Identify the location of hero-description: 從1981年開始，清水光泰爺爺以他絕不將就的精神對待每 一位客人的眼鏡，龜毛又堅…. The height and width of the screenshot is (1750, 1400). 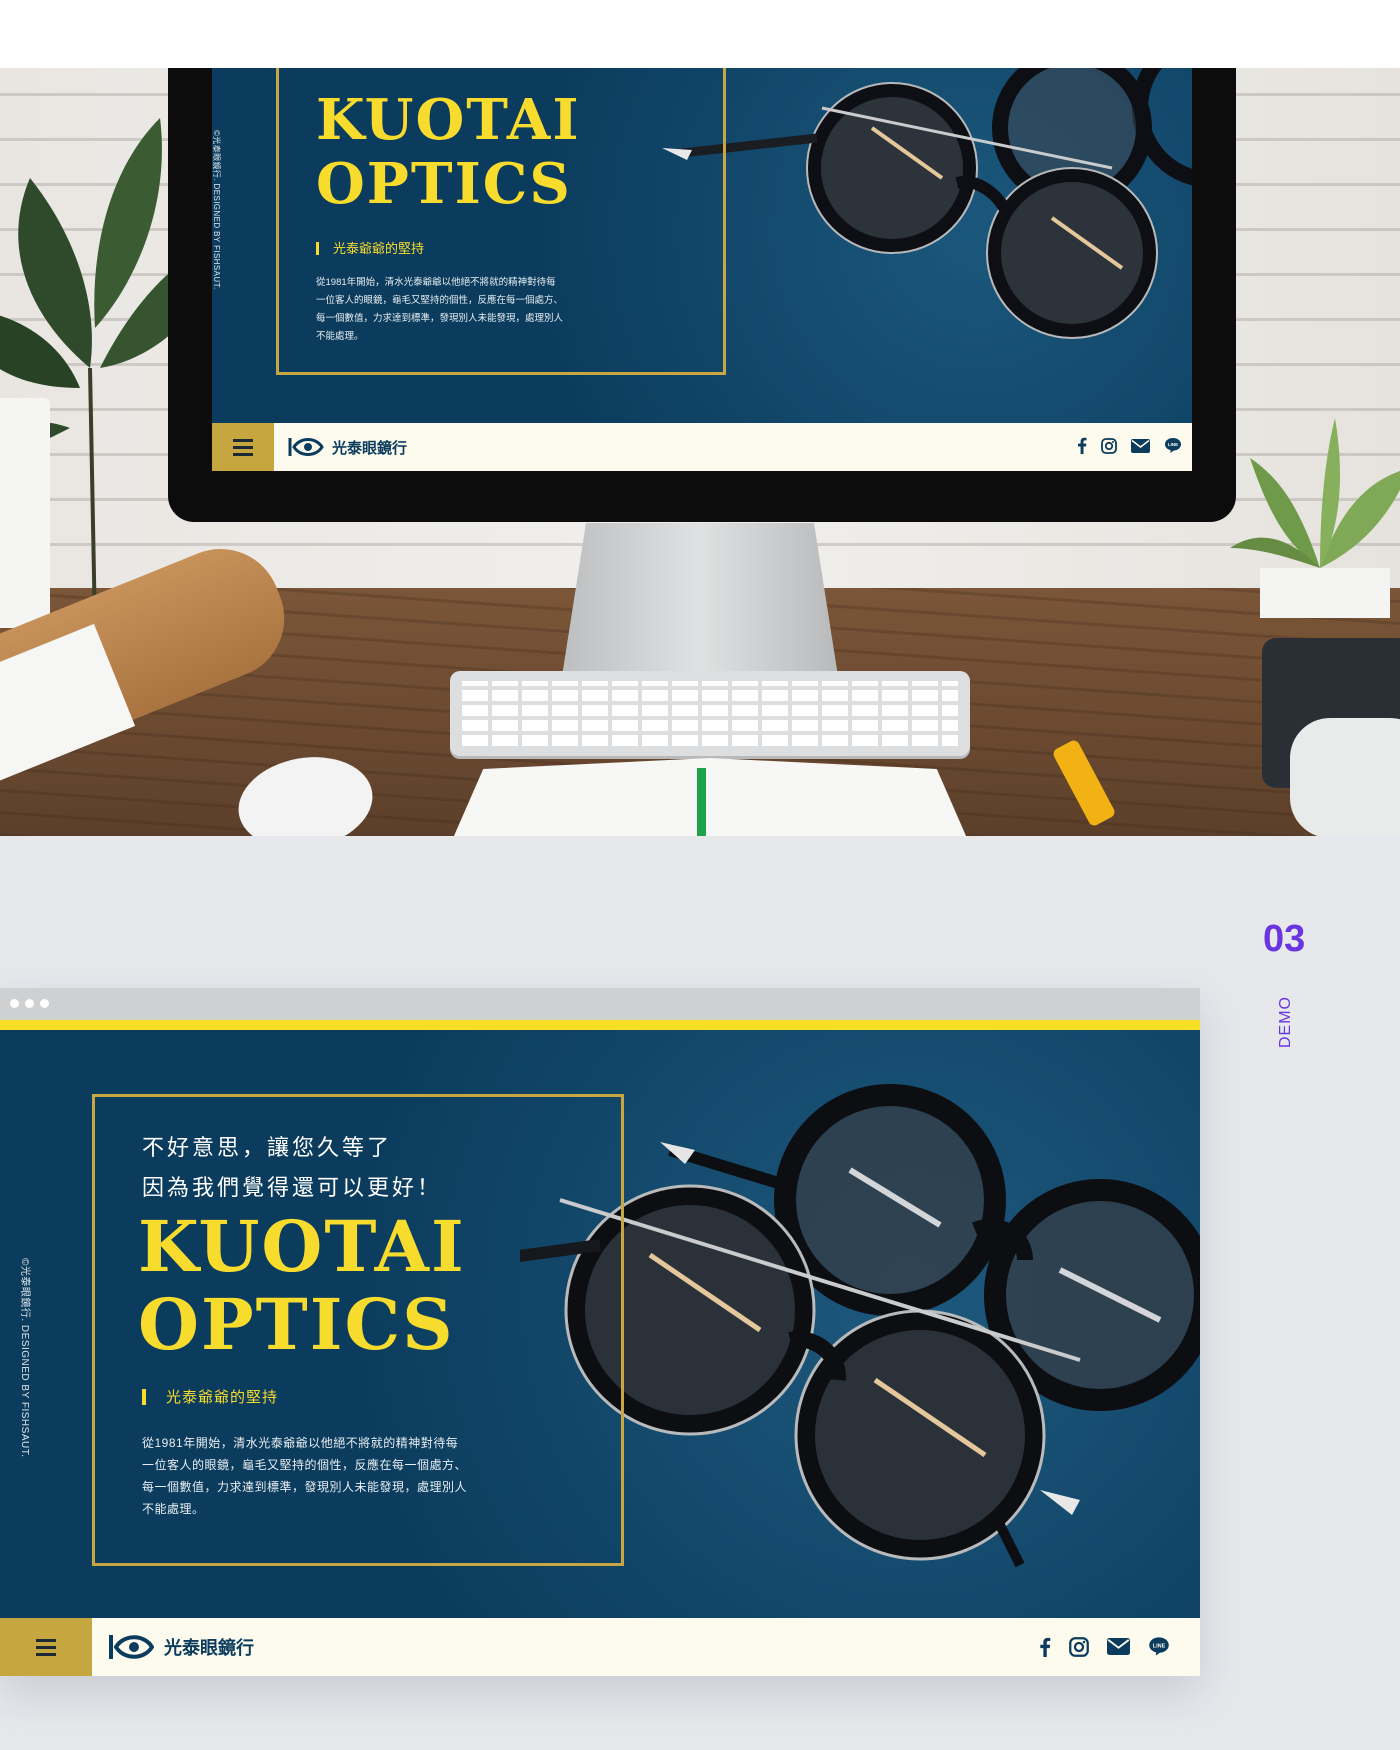
(305, 1476).